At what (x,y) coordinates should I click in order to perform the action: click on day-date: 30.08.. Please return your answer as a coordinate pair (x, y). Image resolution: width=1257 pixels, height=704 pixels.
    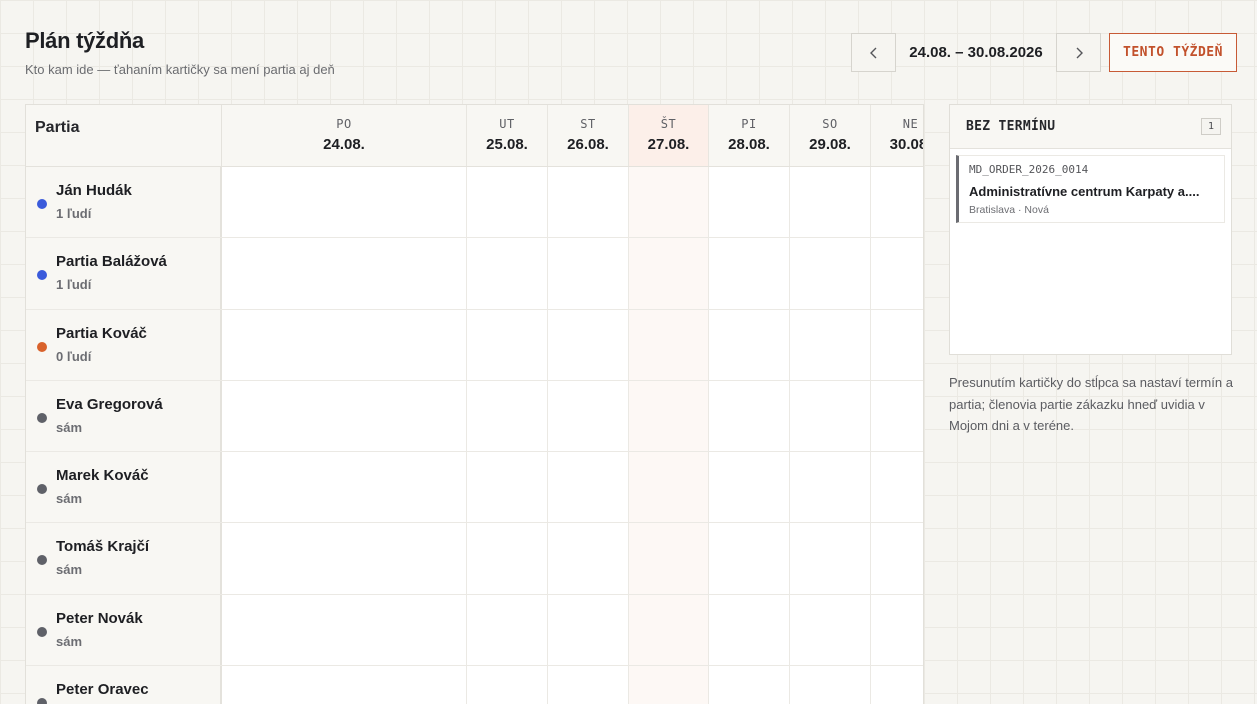
    Looking at the image, I should click on (906, 144).